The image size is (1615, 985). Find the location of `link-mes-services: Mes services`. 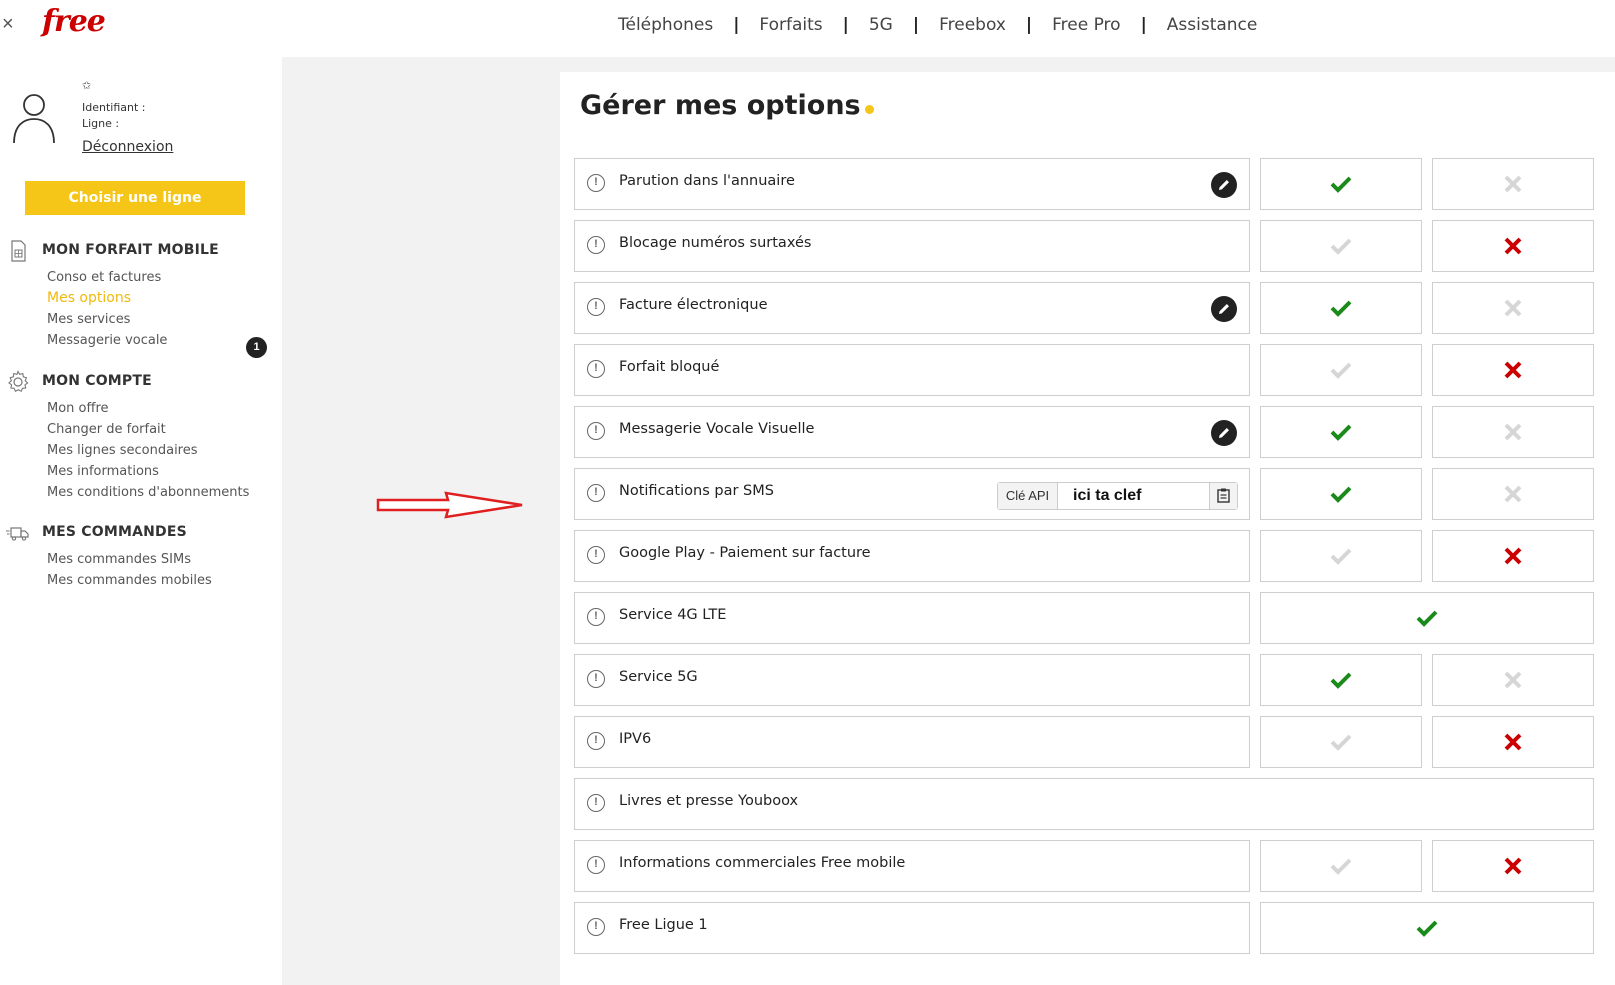

link-mes-services: Mes services is located at coordinates (107, 319).